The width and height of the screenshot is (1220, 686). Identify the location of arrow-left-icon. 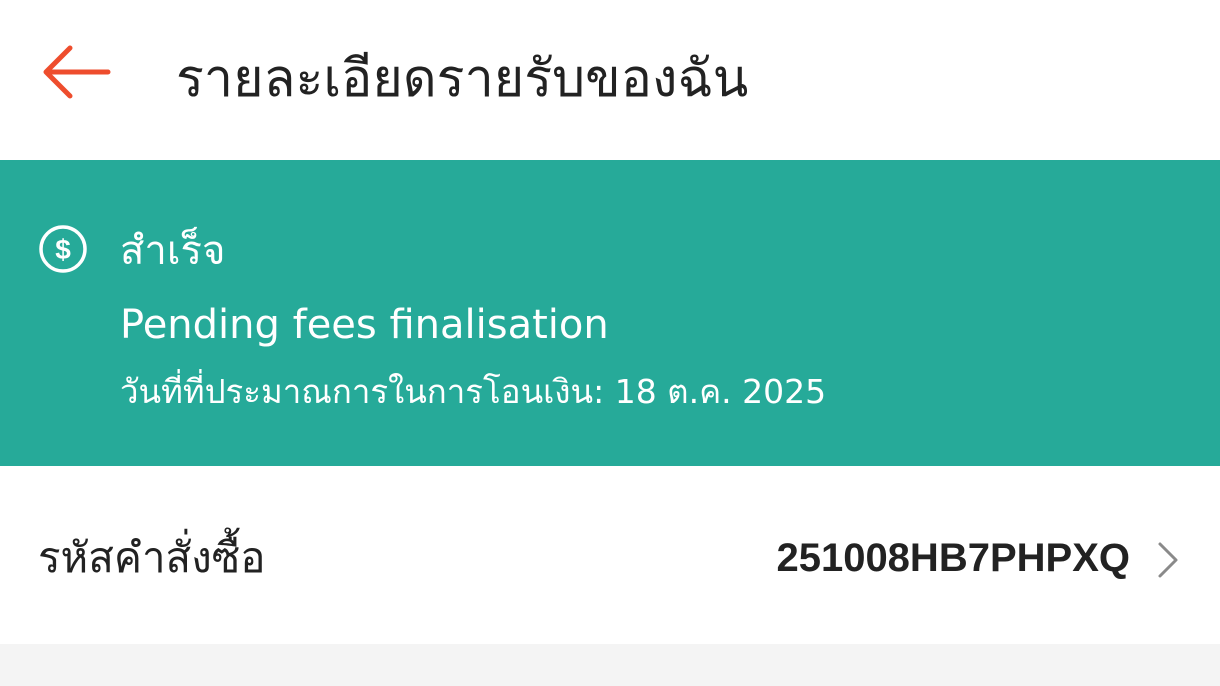
(77, 72).